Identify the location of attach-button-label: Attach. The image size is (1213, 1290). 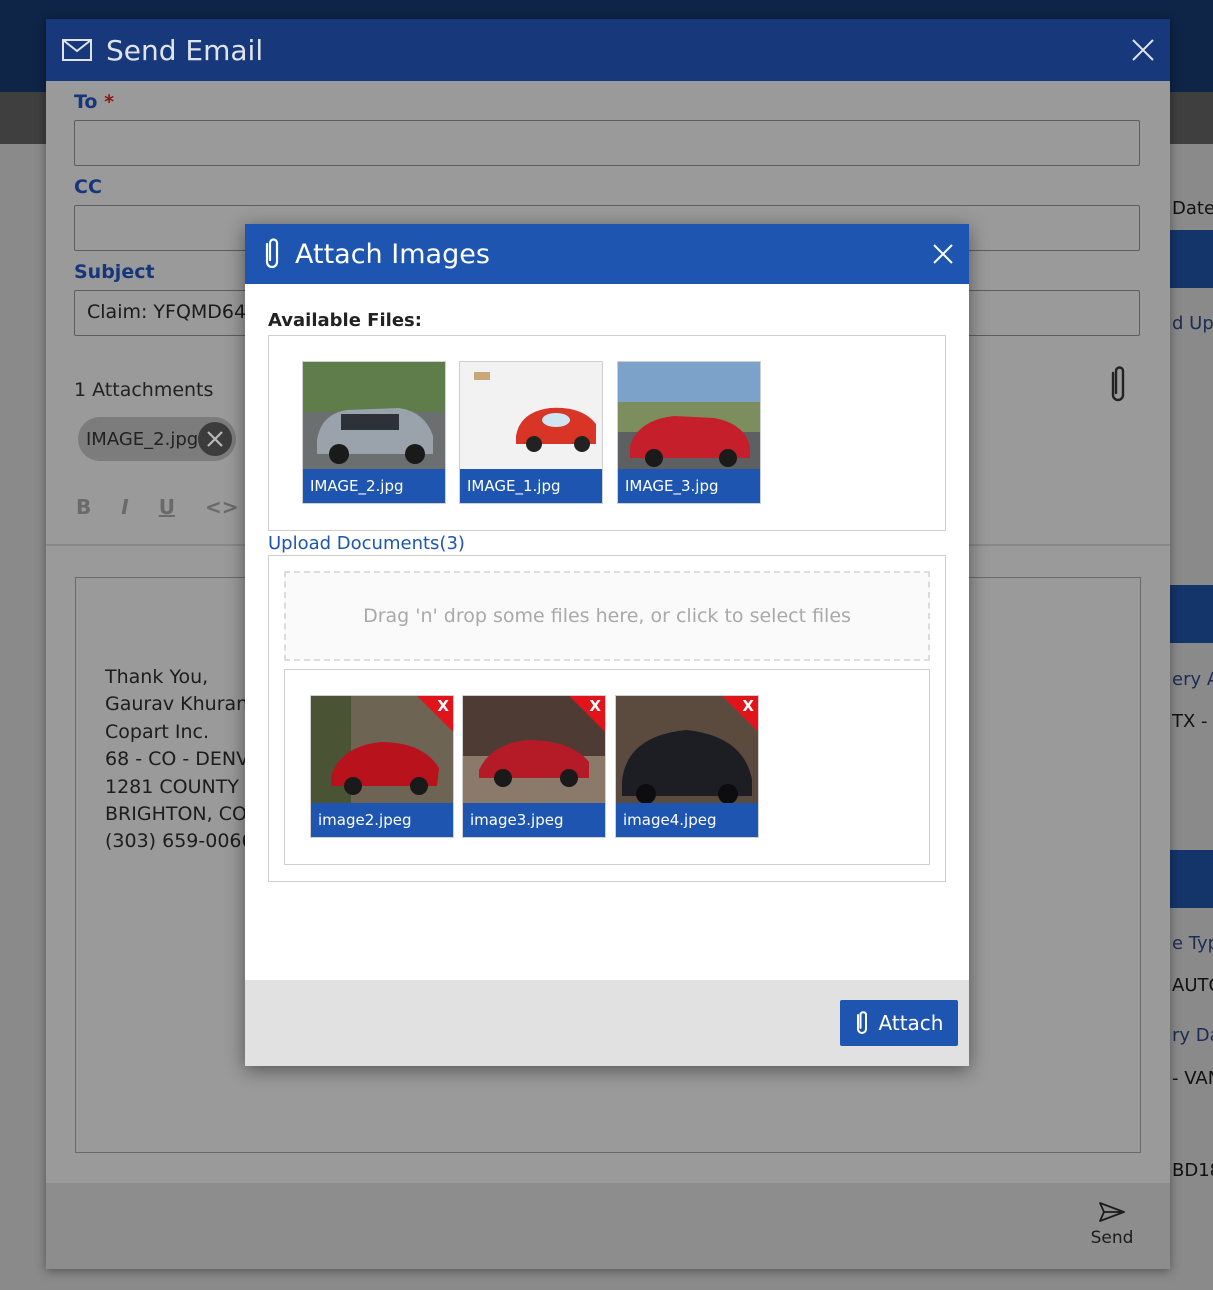
(911, 1023).